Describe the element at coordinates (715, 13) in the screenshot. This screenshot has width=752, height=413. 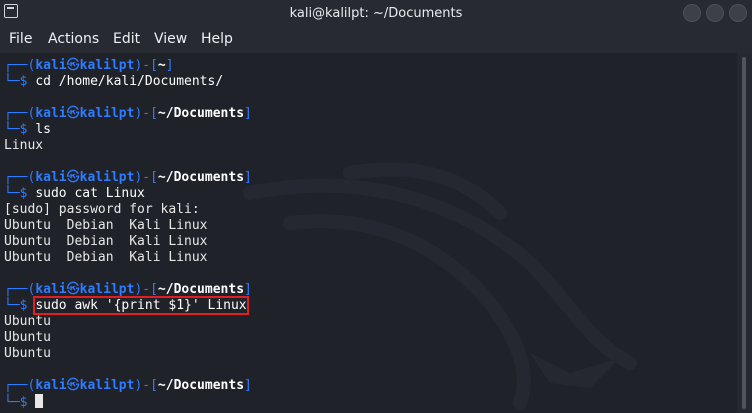
I see `maximize-button` at that location.